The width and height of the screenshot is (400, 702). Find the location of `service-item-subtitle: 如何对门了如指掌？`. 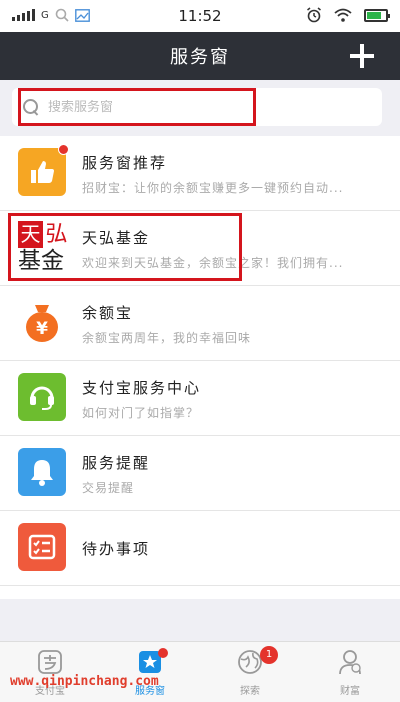

service-item-subtitle: 如何对门了如指掌？ is located at coordinates (141, 413).